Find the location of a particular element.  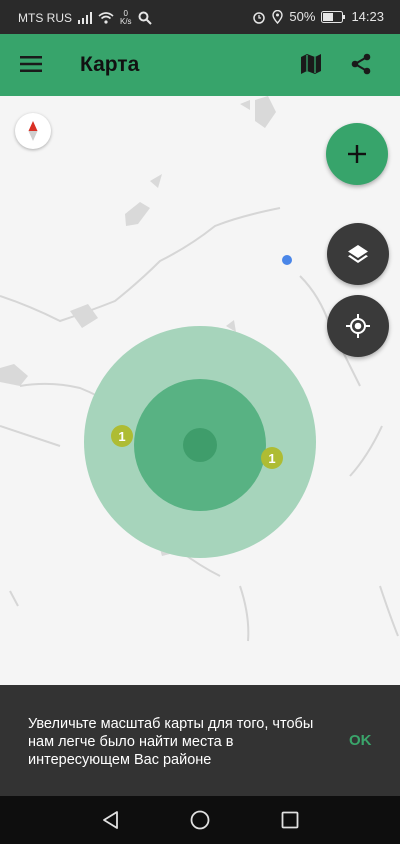

layers-button is located at coordinates (358, 254).